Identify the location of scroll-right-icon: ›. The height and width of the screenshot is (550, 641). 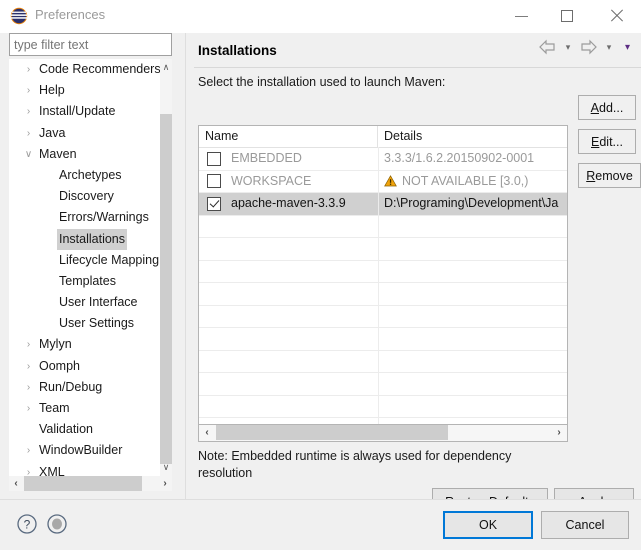
(165, 483).